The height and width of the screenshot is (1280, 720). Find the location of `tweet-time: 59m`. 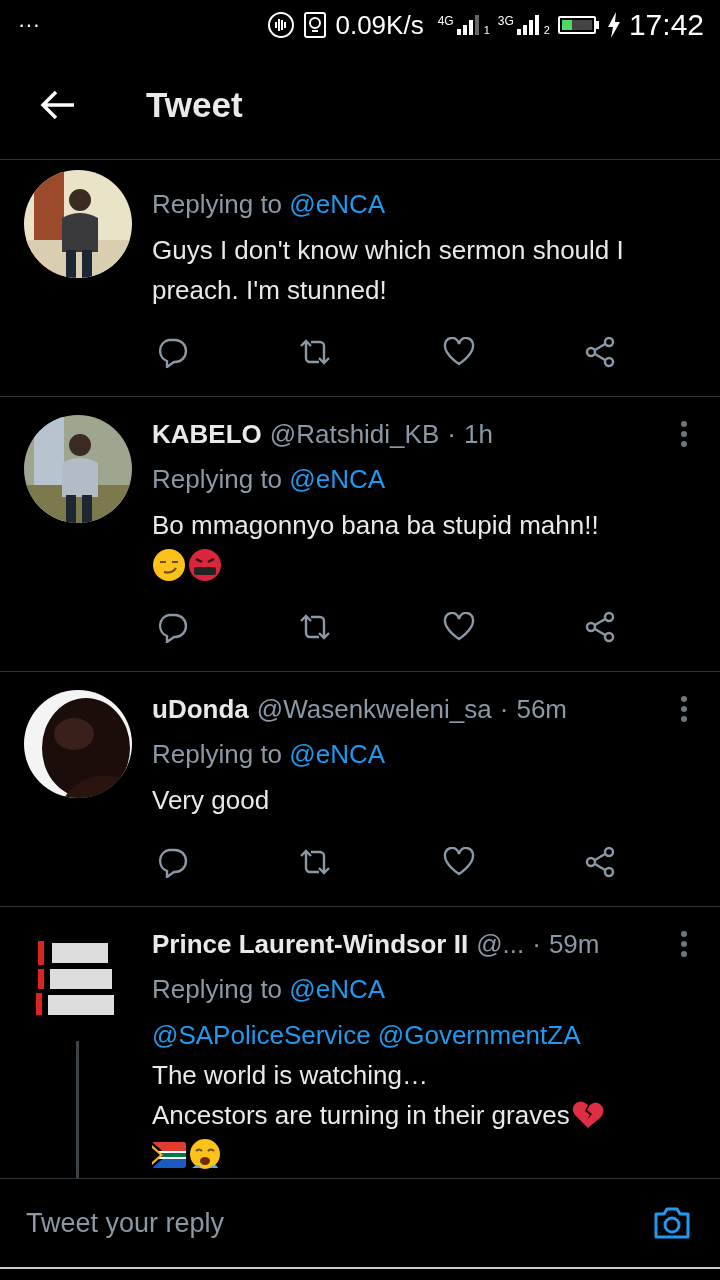

tweet-time: 59m is located at coordinates (574, 944).